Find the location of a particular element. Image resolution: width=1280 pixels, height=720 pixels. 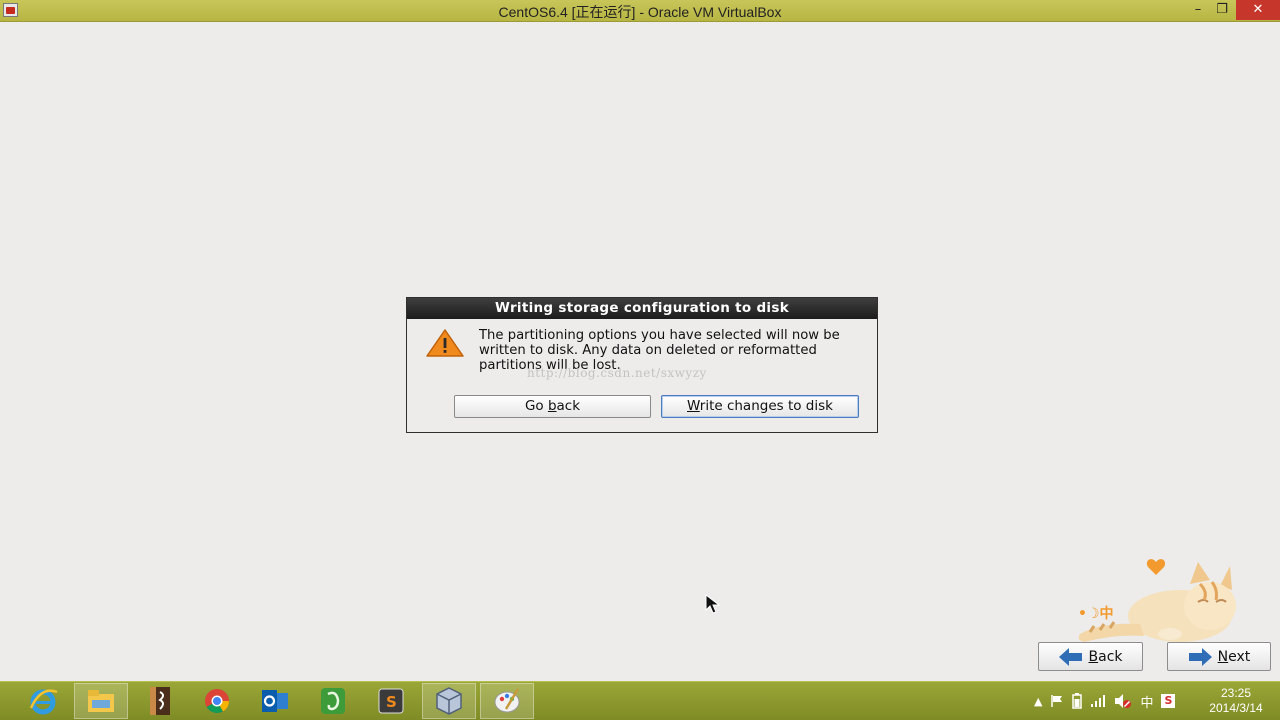

clock-time: 23:25 is located at coordinates (1236, 693).